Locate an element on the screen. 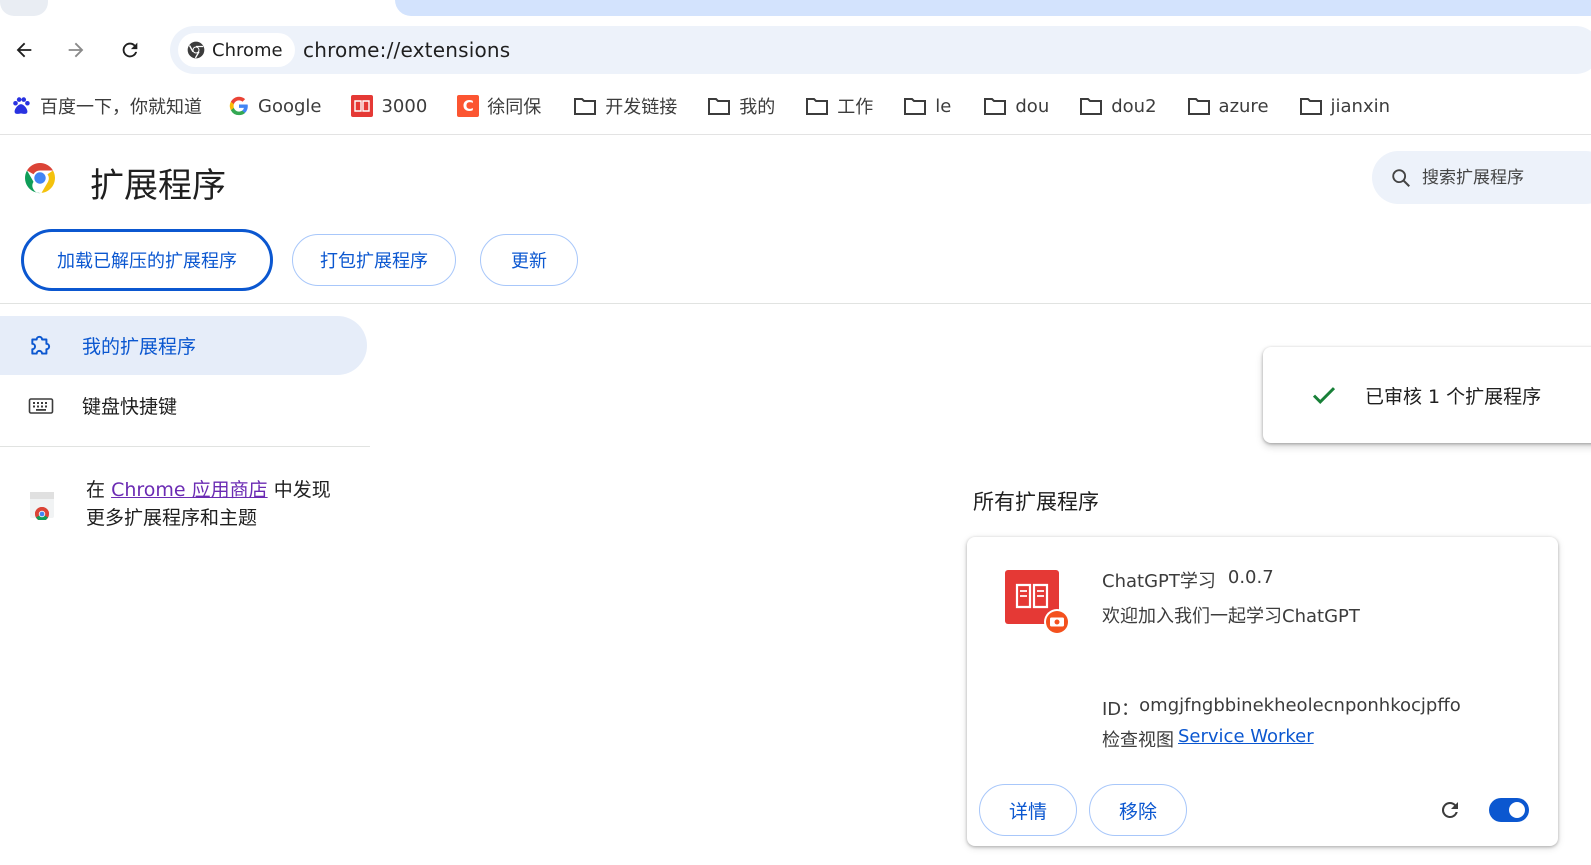  google-icon is located at coordinates (238, 106).